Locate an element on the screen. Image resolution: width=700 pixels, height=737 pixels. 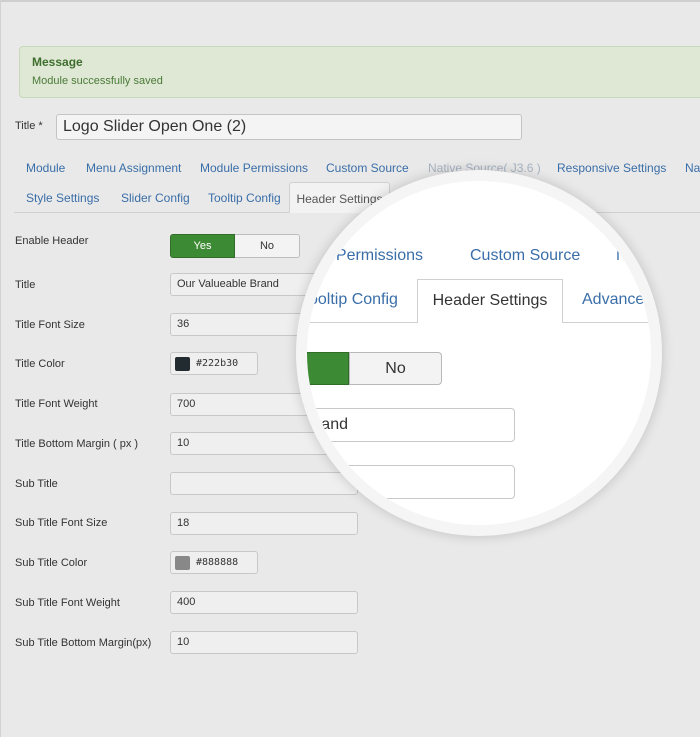
title-font-weight-label: Title Font Weight is located at coordinates (56, 404).